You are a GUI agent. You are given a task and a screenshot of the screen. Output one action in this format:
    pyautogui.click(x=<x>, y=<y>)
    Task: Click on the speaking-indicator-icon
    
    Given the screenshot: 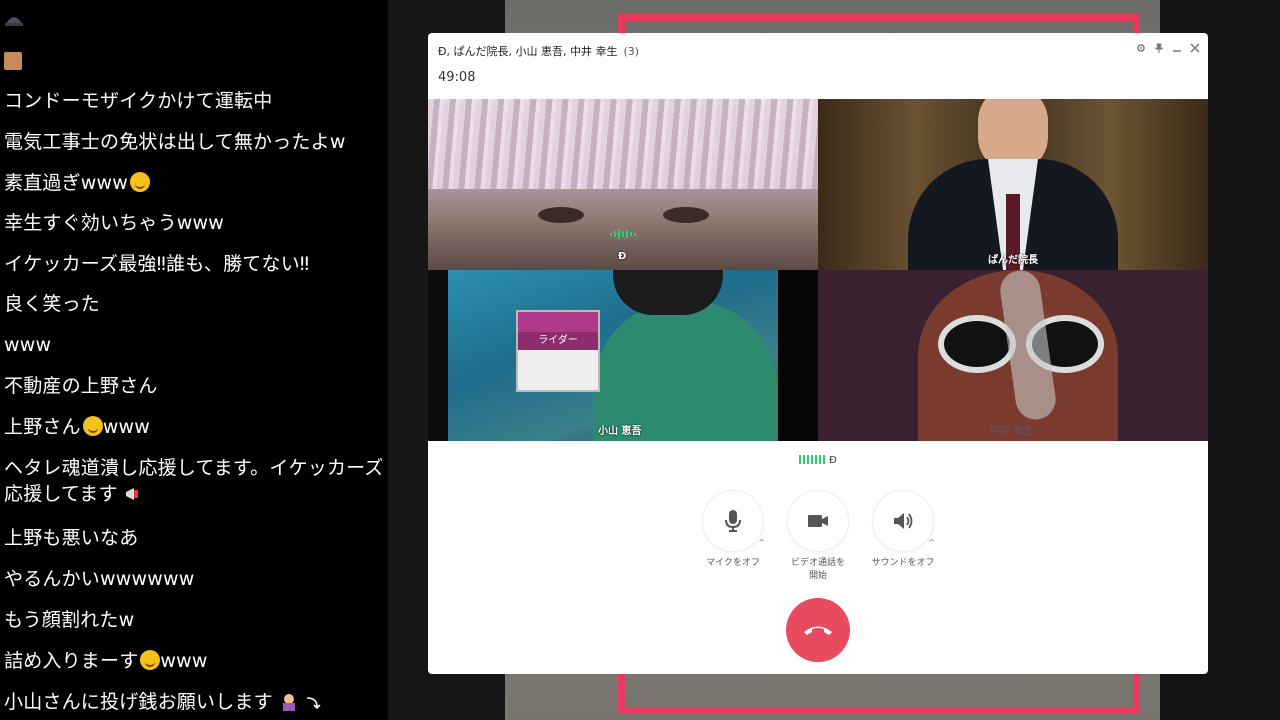 What is the action you would take?
    pyautogui.click(x=623, y=234)
    